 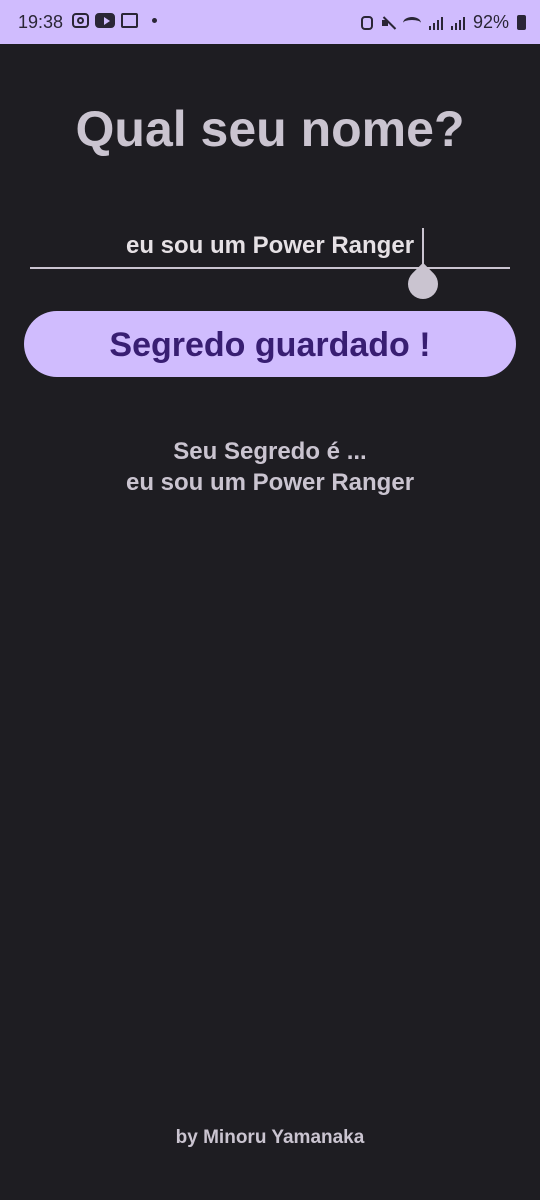 I want to click on battery-percent: 92%, so click(x=490, y=22).